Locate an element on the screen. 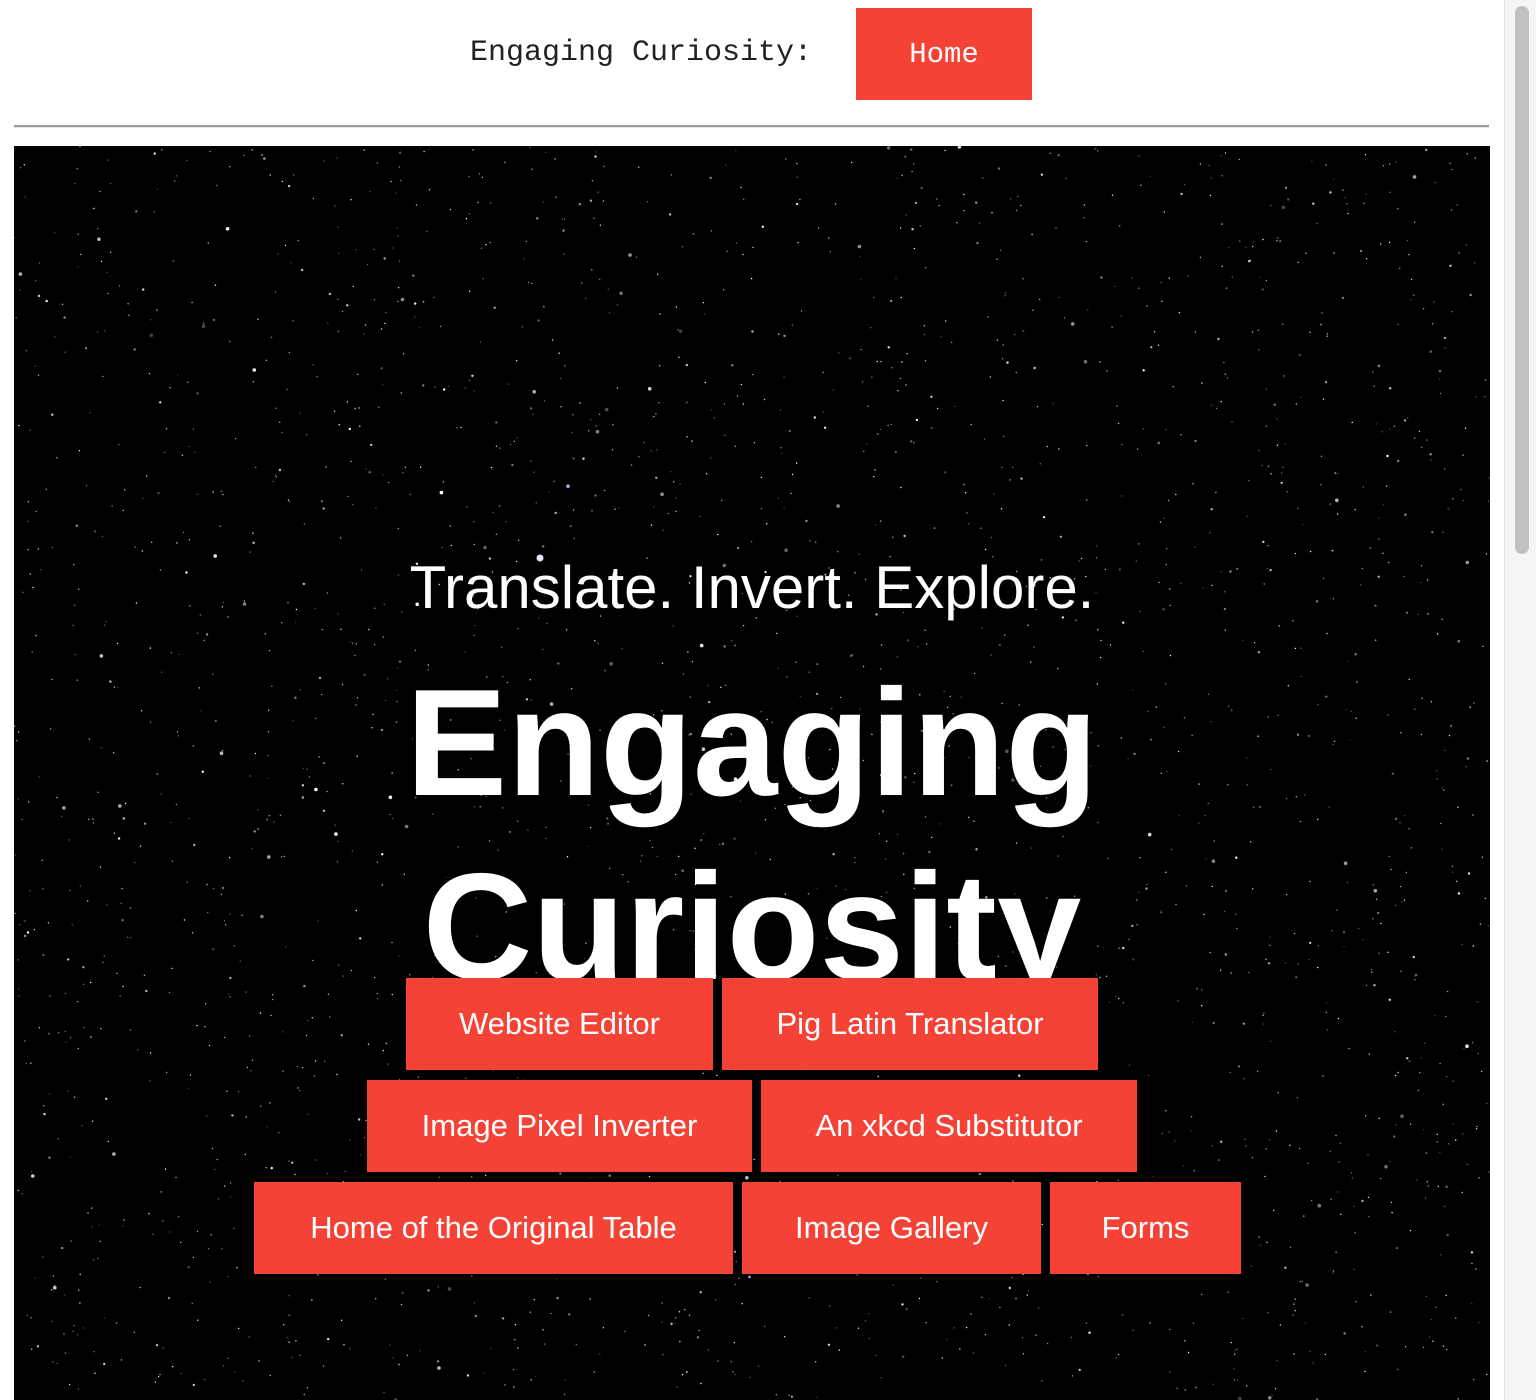  website-editor-button: Website Editor is located at coordinates (559, 1024).